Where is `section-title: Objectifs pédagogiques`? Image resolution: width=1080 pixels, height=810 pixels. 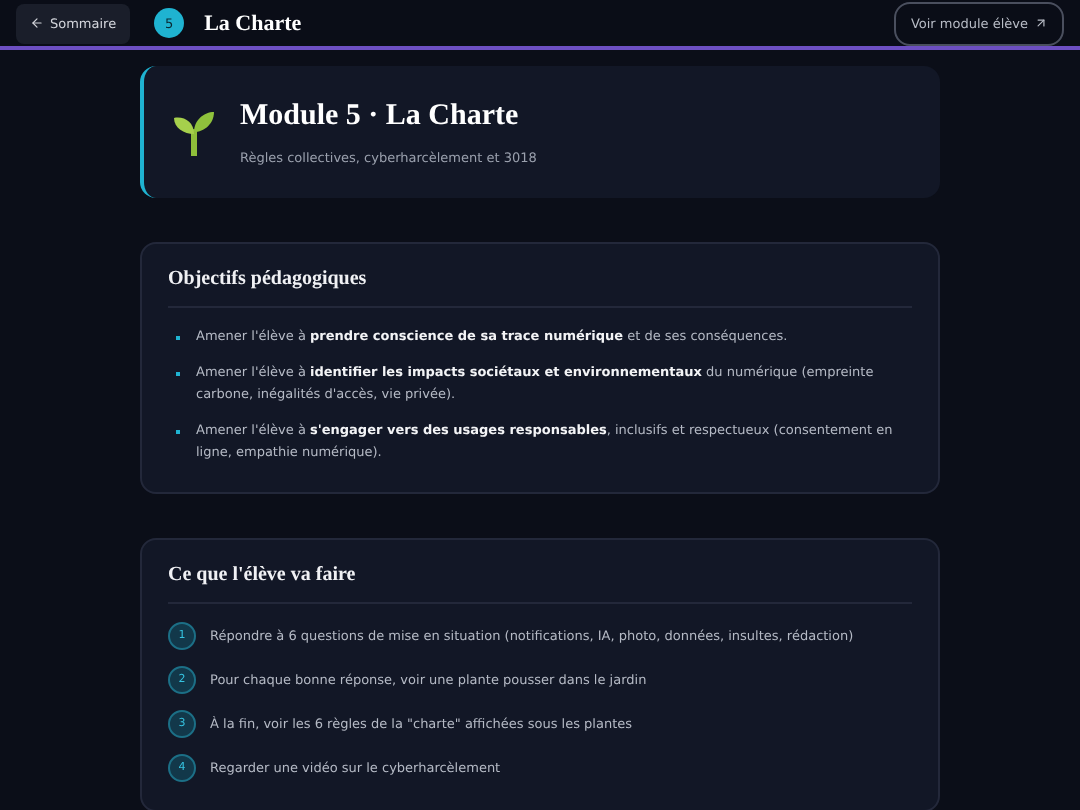 section-title: Objectifs pédagogiques is located at coordinates (540, 288).